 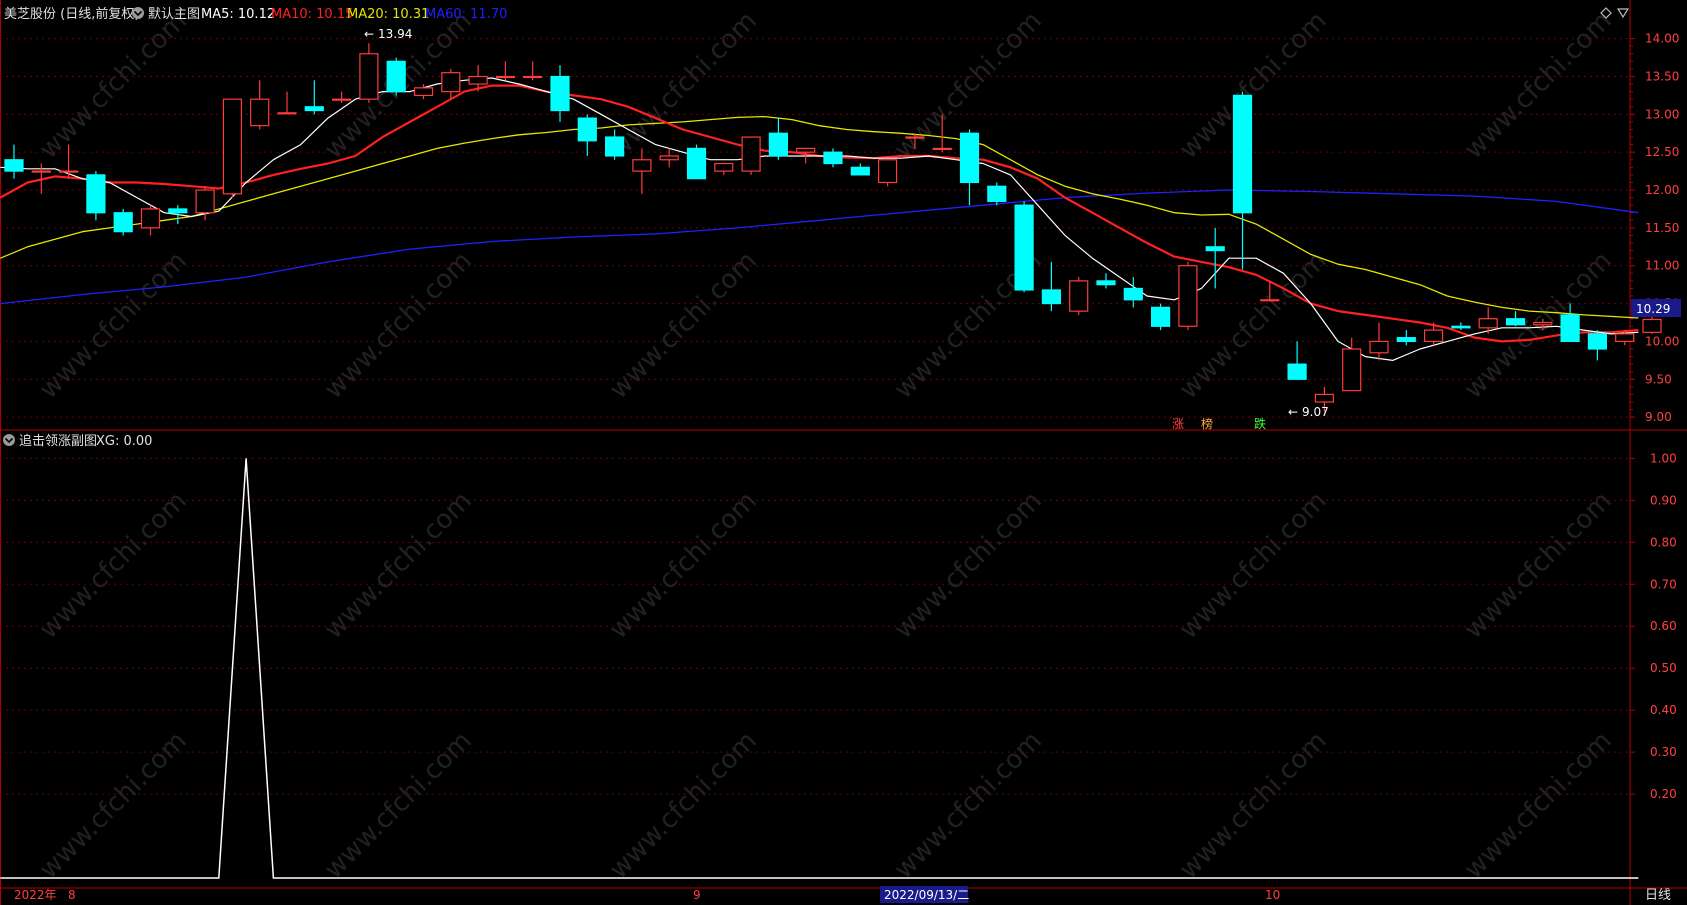 I want to click on current-price-tag: 10.29, so click(x=1656, y=308).